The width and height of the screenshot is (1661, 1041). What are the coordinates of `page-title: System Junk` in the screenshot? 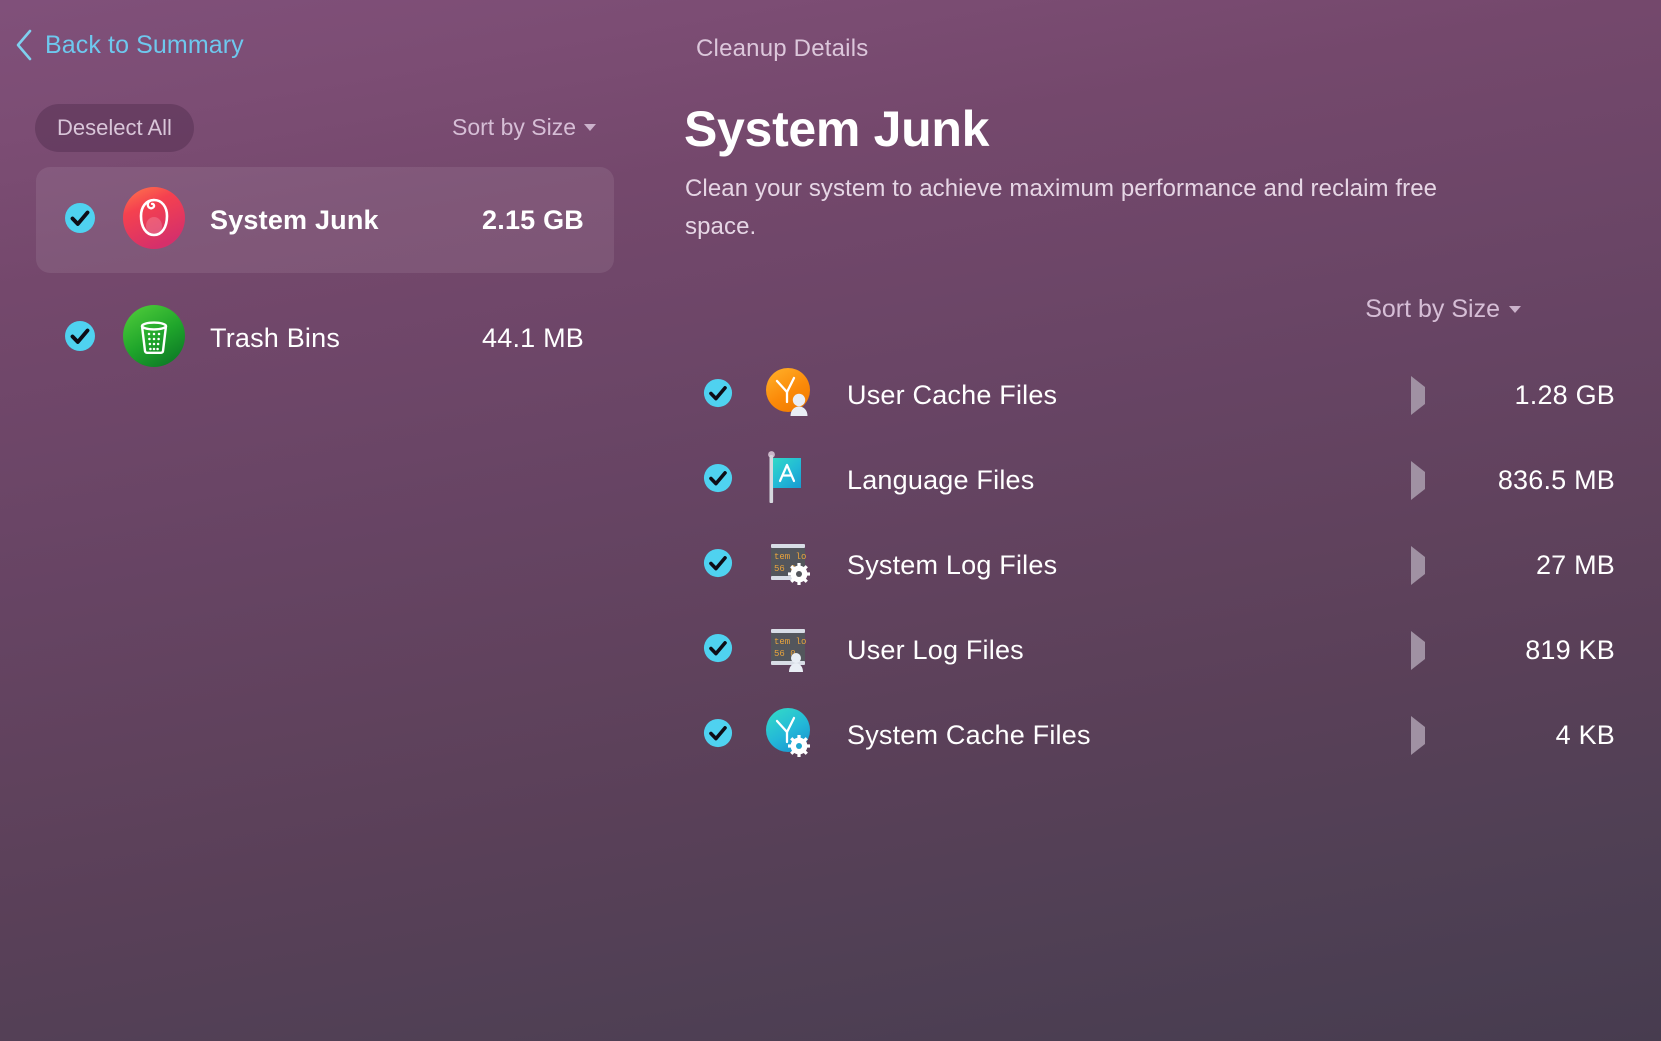 It's located at (837, 129).